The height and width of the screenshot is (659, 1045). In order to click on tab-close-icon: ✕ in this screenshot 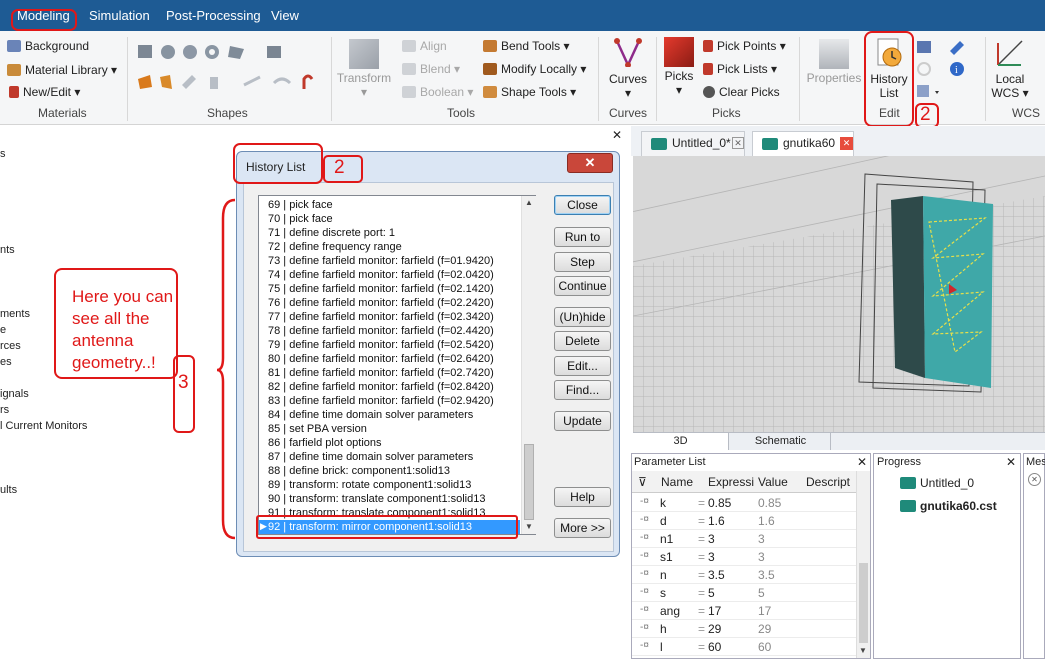, I will do `click(846, 143)`.